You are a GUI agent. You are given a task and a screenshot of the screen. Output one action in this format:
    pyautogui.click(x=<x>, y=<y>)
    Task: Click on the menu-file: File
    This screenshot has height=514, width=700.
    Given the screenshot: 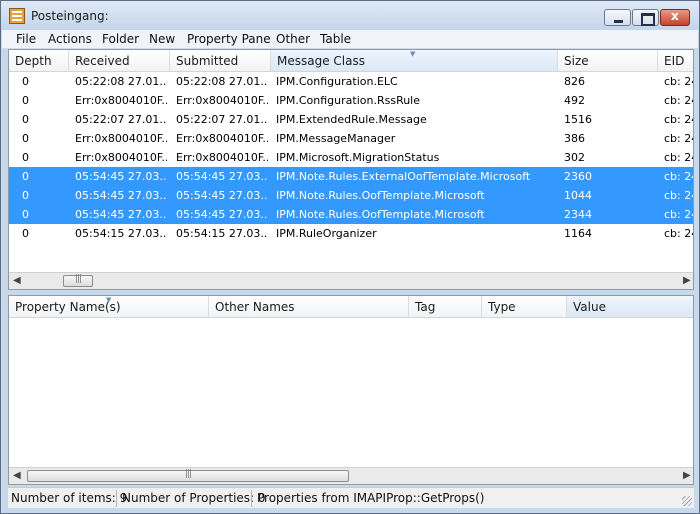 What is the action you would take?
    pyautogui.click(x=26, y=39)
    